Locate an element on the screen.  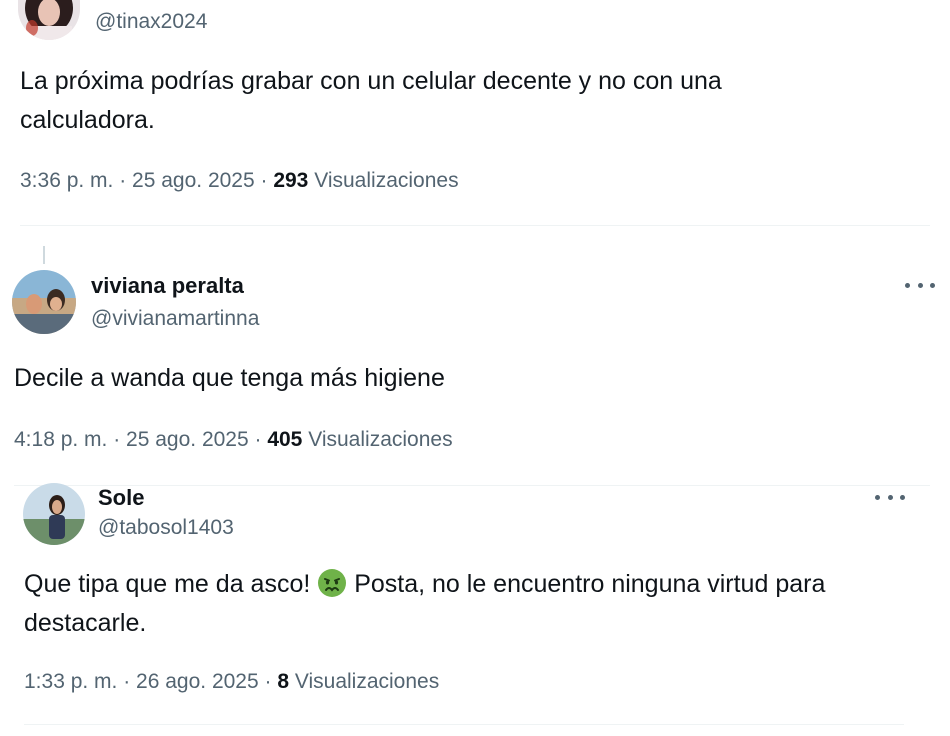
author-handle: @vivianamartinna is located at coordinates (175, 319).